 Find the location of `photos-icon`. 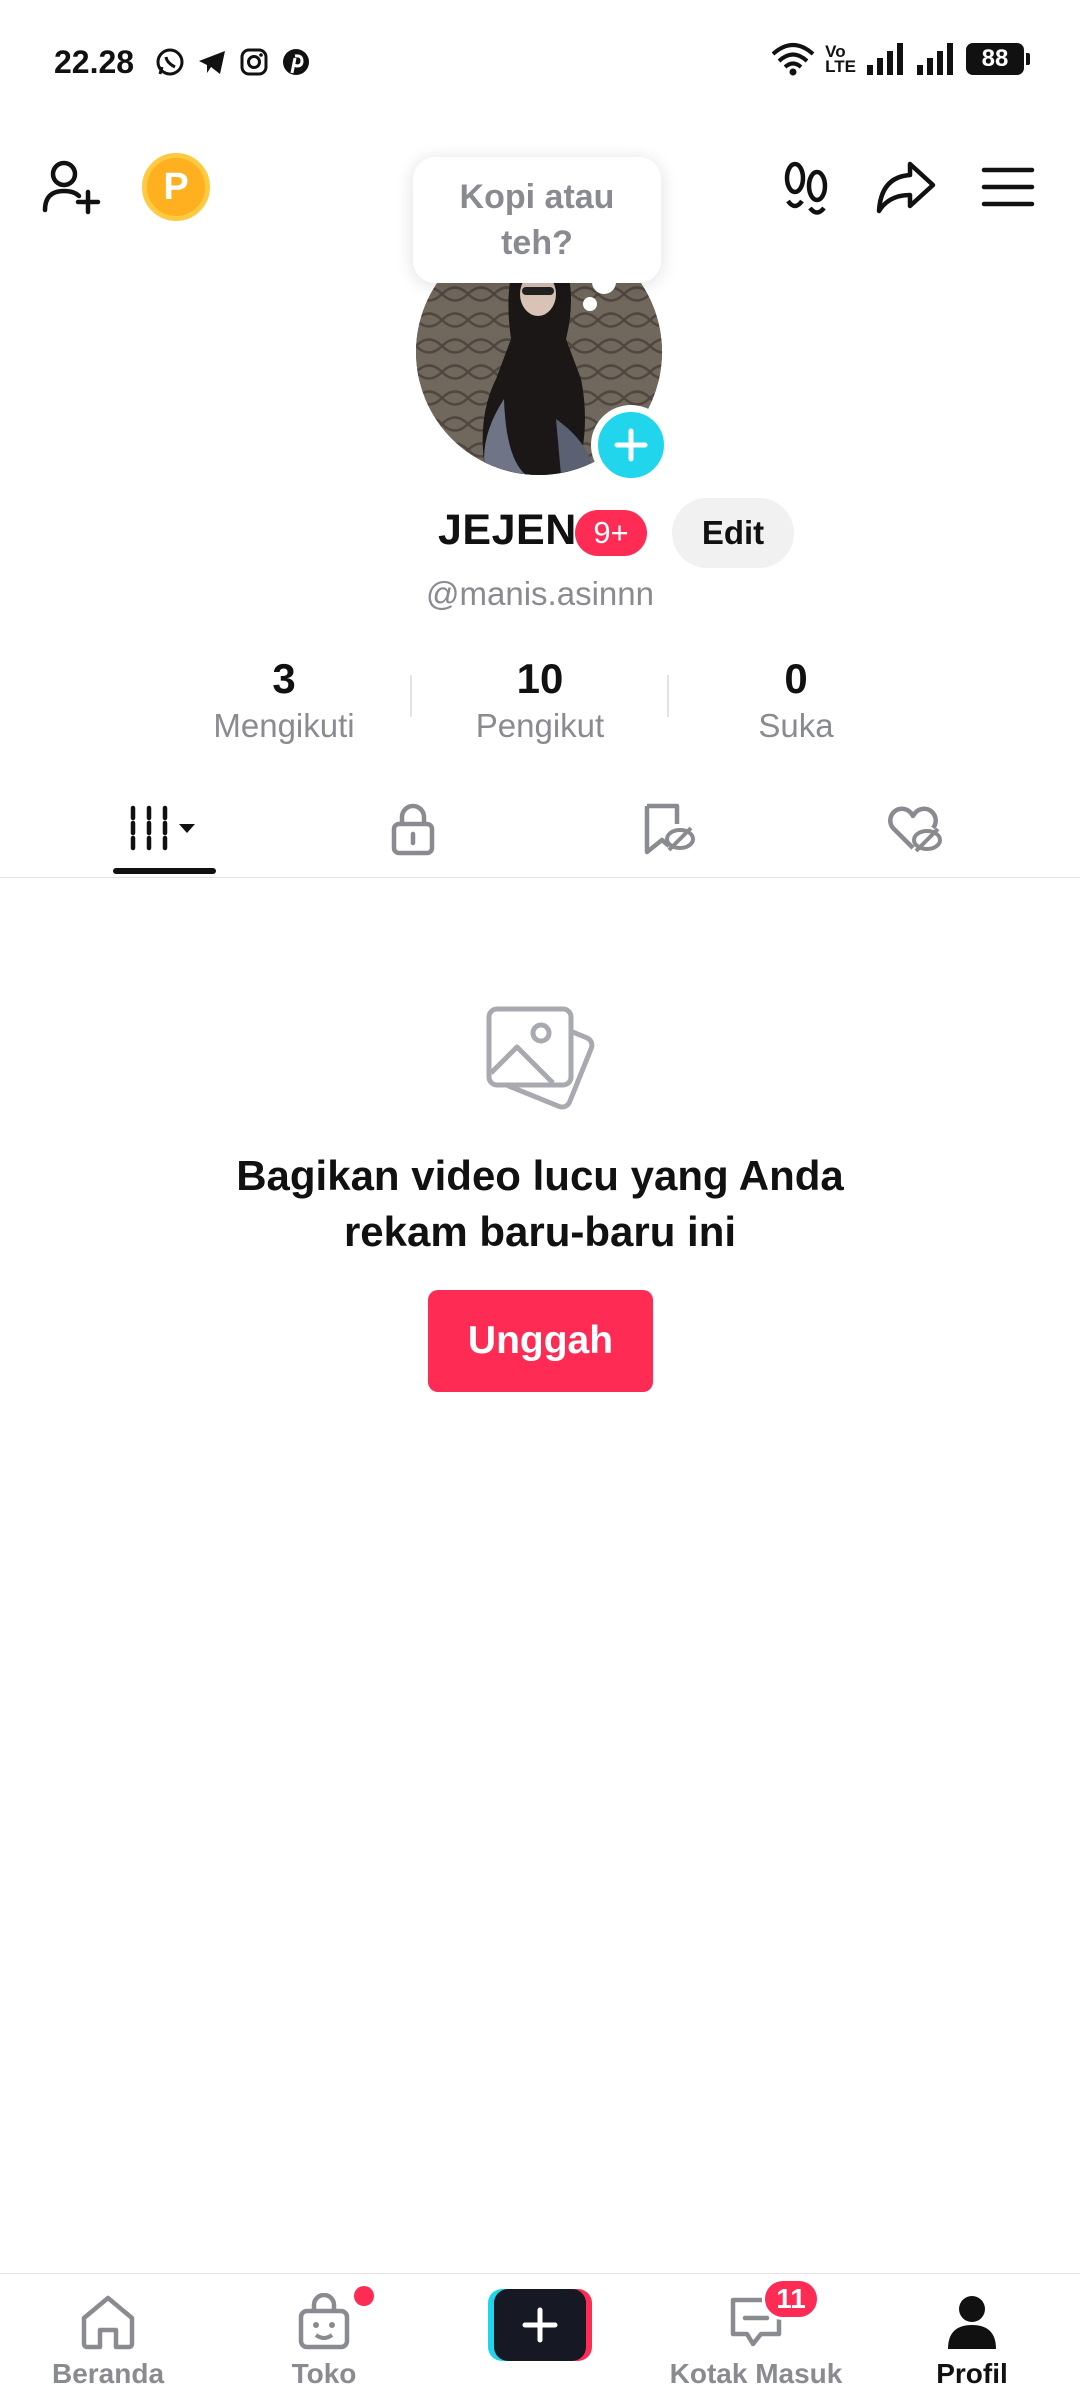

photos-icon is located at coordinates (540, 1058).